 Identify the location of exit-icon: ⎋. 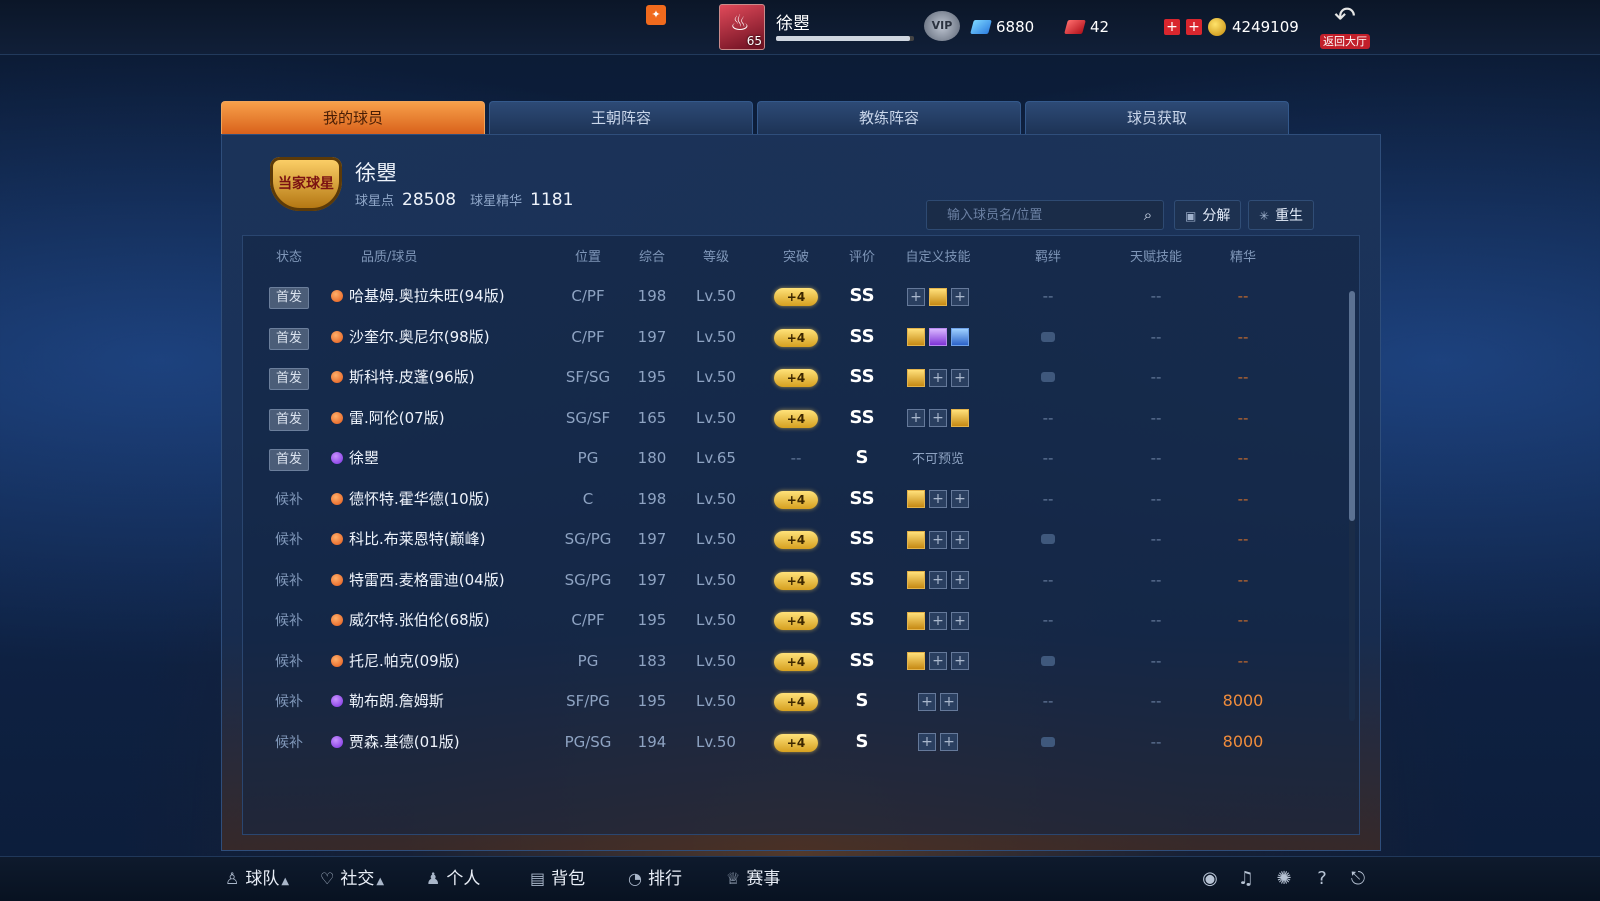
(1358, 879).